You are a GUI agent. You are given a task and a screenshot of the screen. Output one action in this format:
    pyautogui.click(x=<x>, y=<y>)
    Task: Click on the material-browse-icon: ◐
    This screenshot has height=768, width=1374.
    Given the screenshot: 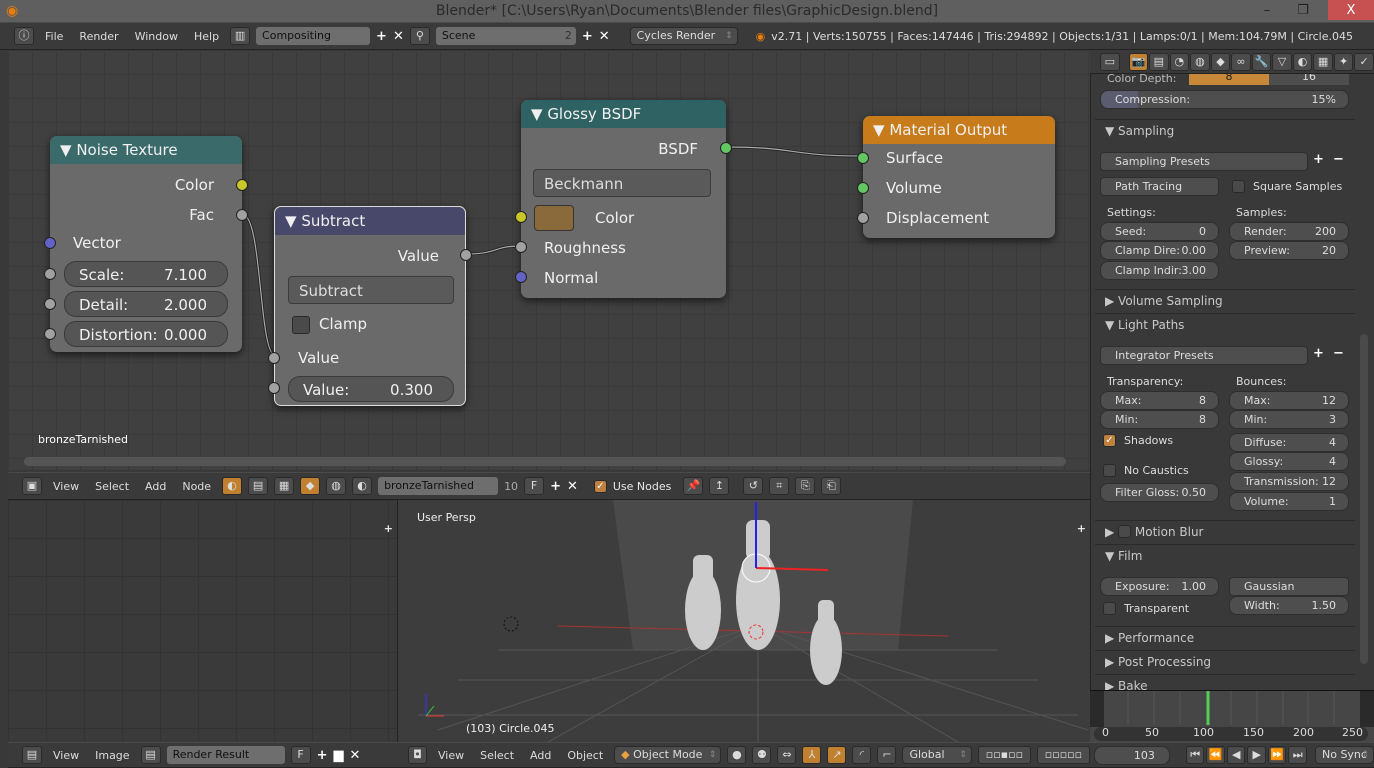 What is the action you would take?
    pyautogui.click(x=362, y=486)
    